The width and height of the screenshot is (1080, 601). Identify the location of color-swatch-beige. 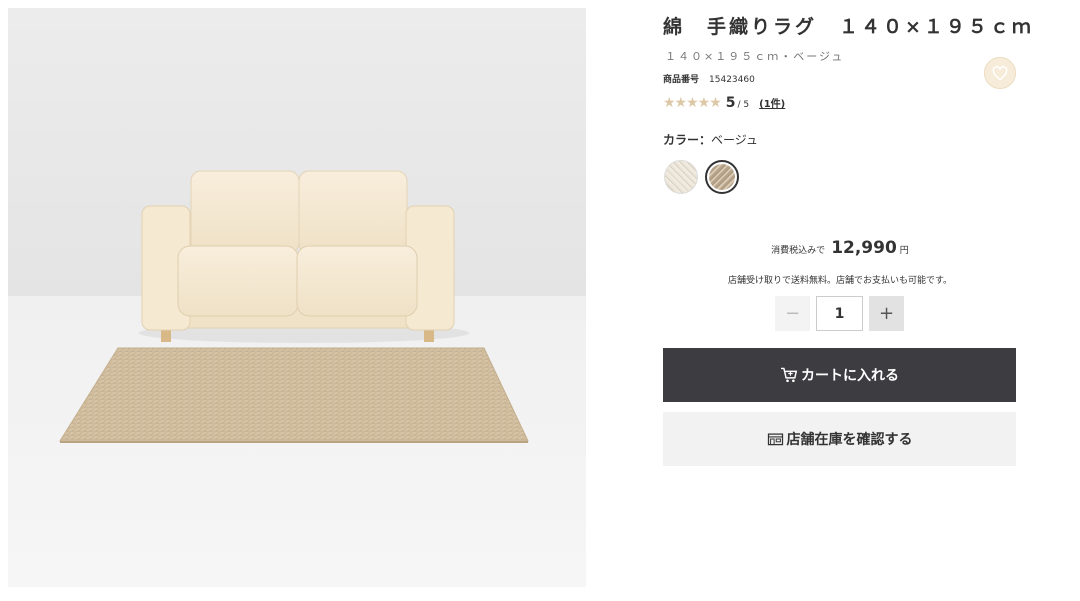
(722, 177).